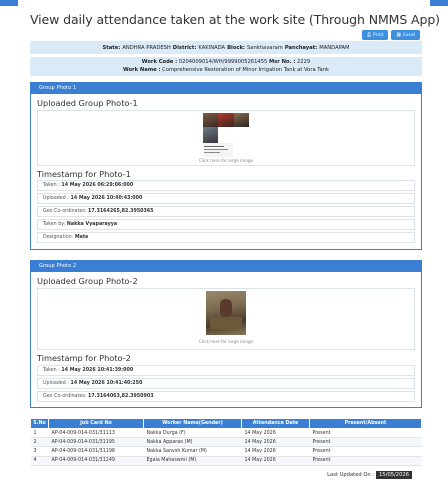  I want to click on spreadsheet-icon: ▦, so click(399, 35).